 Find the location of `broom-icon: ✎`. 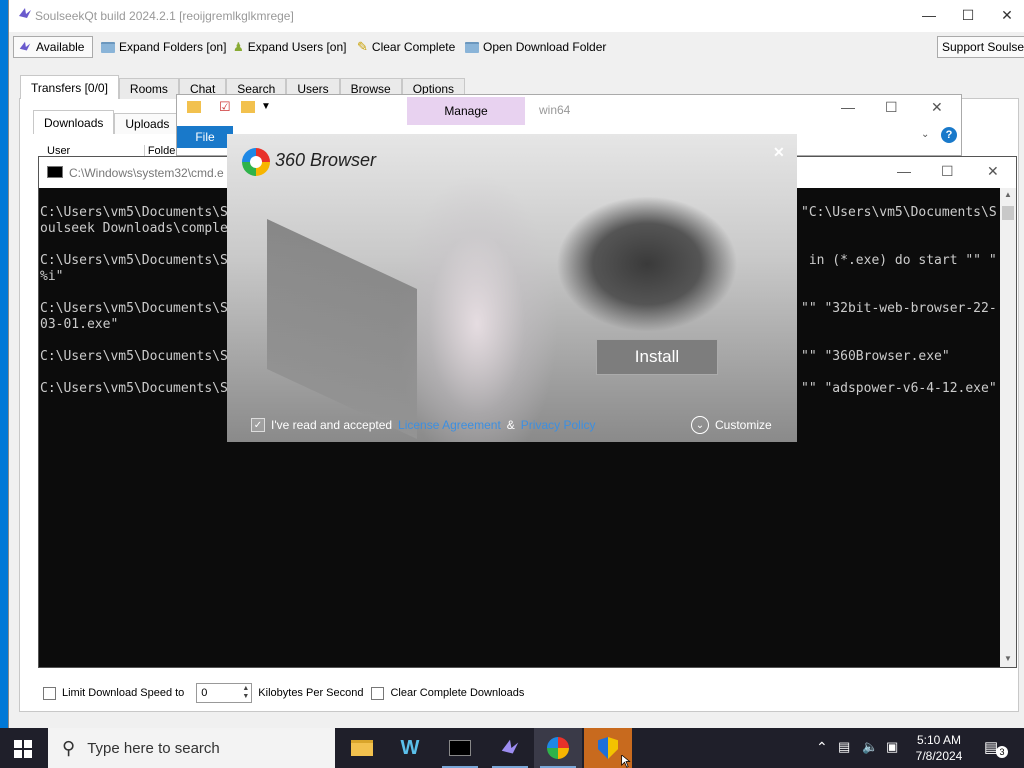

broom-icon: ✎ is located at coordinates (362, 46).